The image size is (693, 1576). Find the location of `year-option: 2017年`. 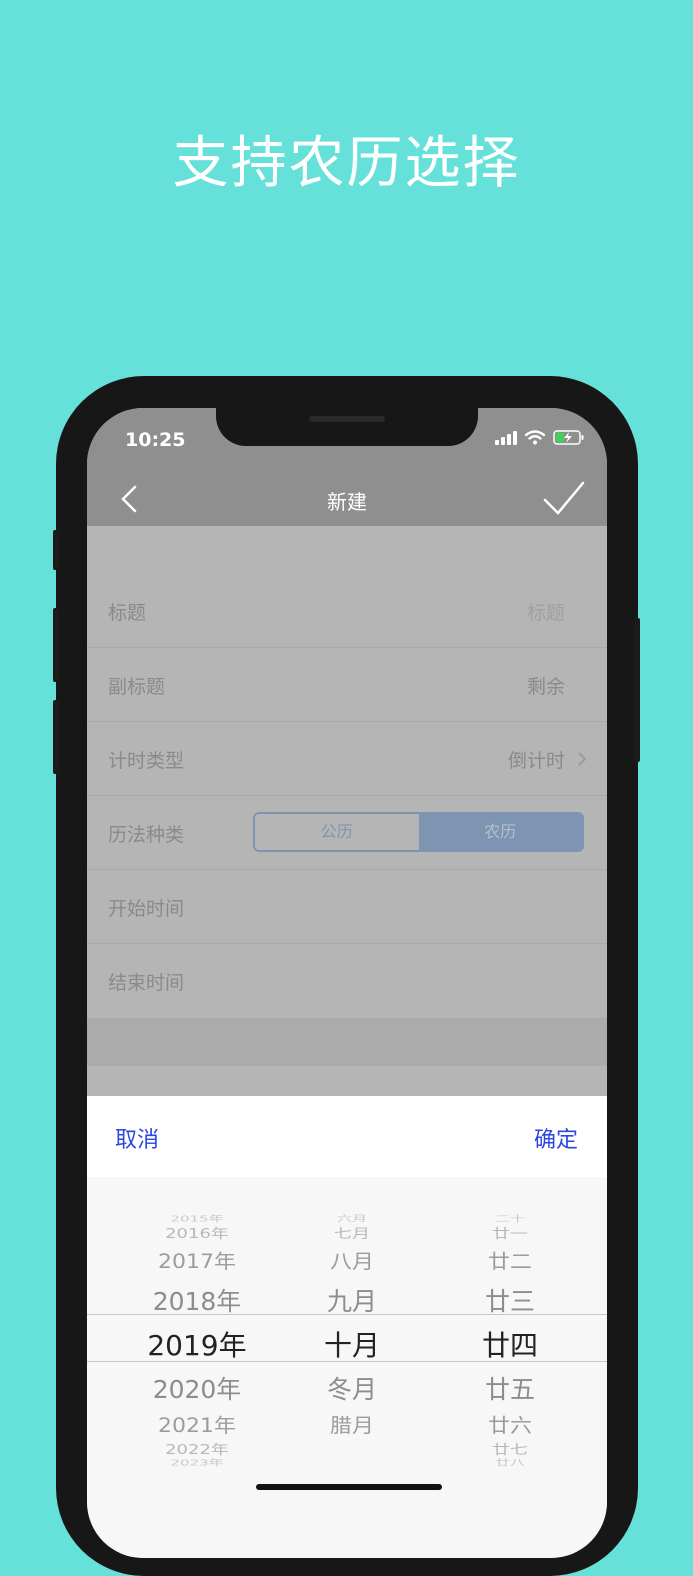

year-option: 2017年 is located at coordinates (197, 1262).